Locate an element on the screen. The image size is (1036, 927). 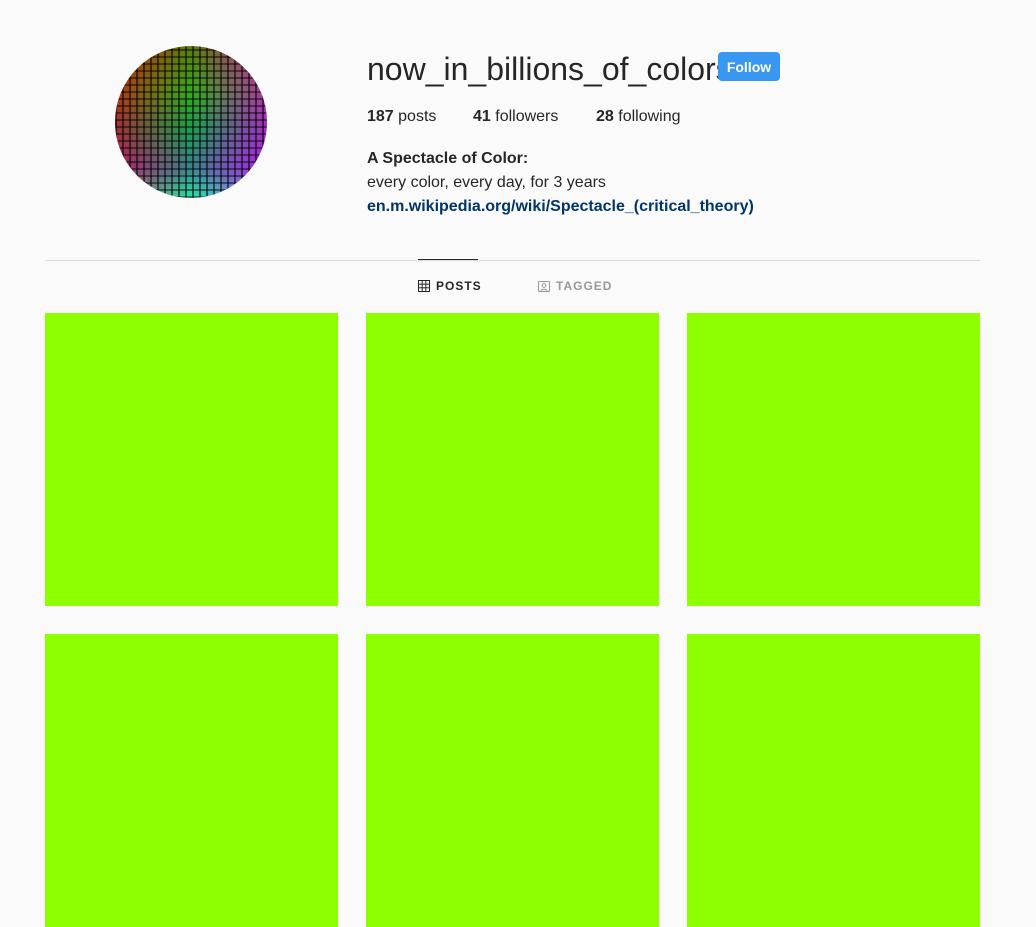
tab-tagged-label: TAGGED is located at coordinates (584, 286).